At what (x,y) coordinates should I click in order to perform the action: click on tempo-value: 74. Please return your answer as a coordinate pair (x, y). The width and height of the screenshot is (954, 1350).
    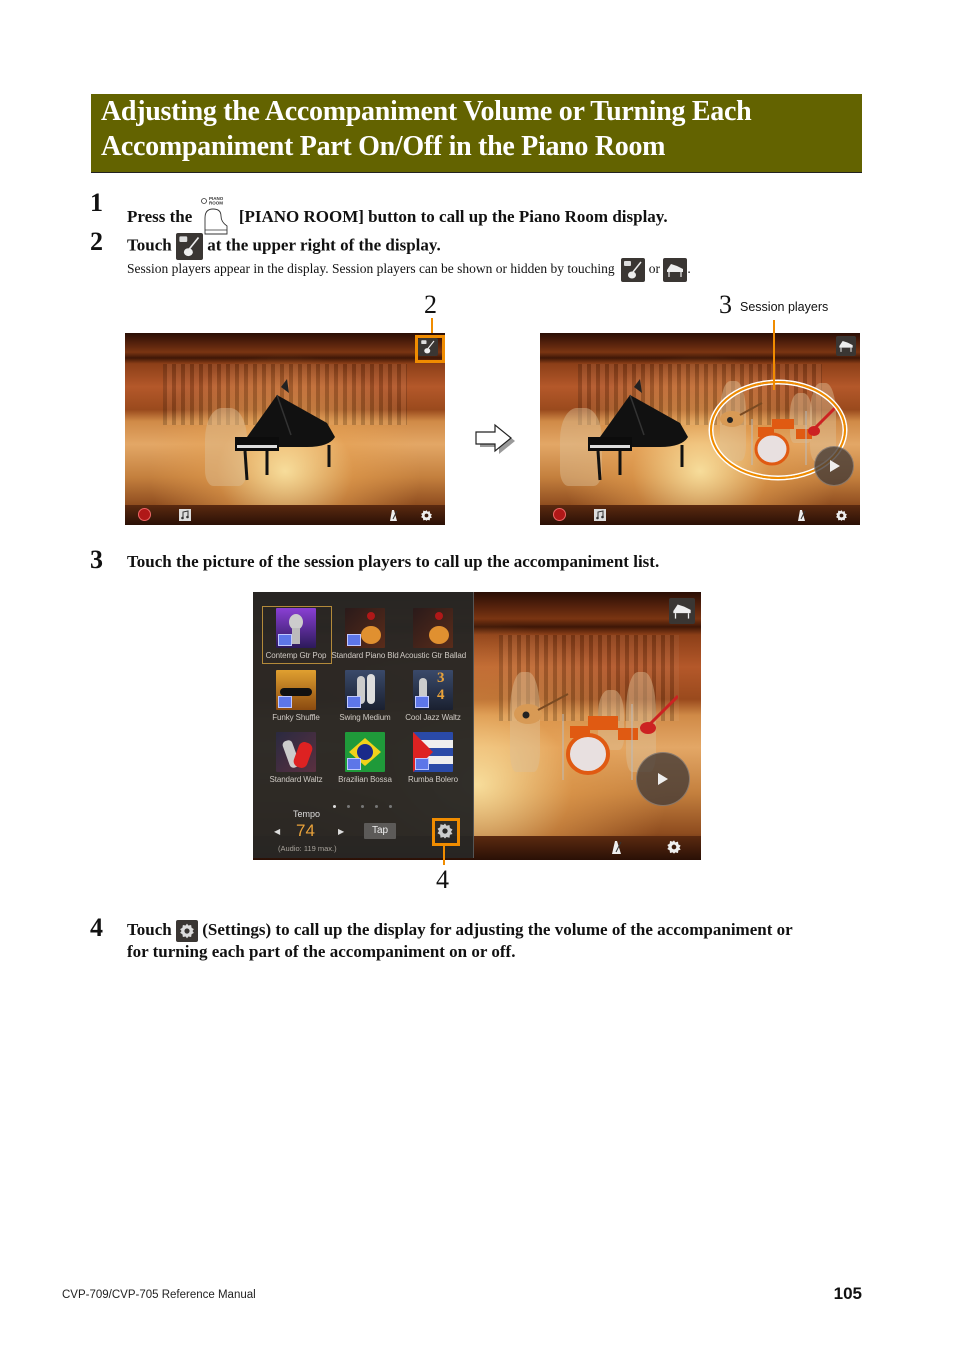
    Looking at the image, I should click on (305, 830).